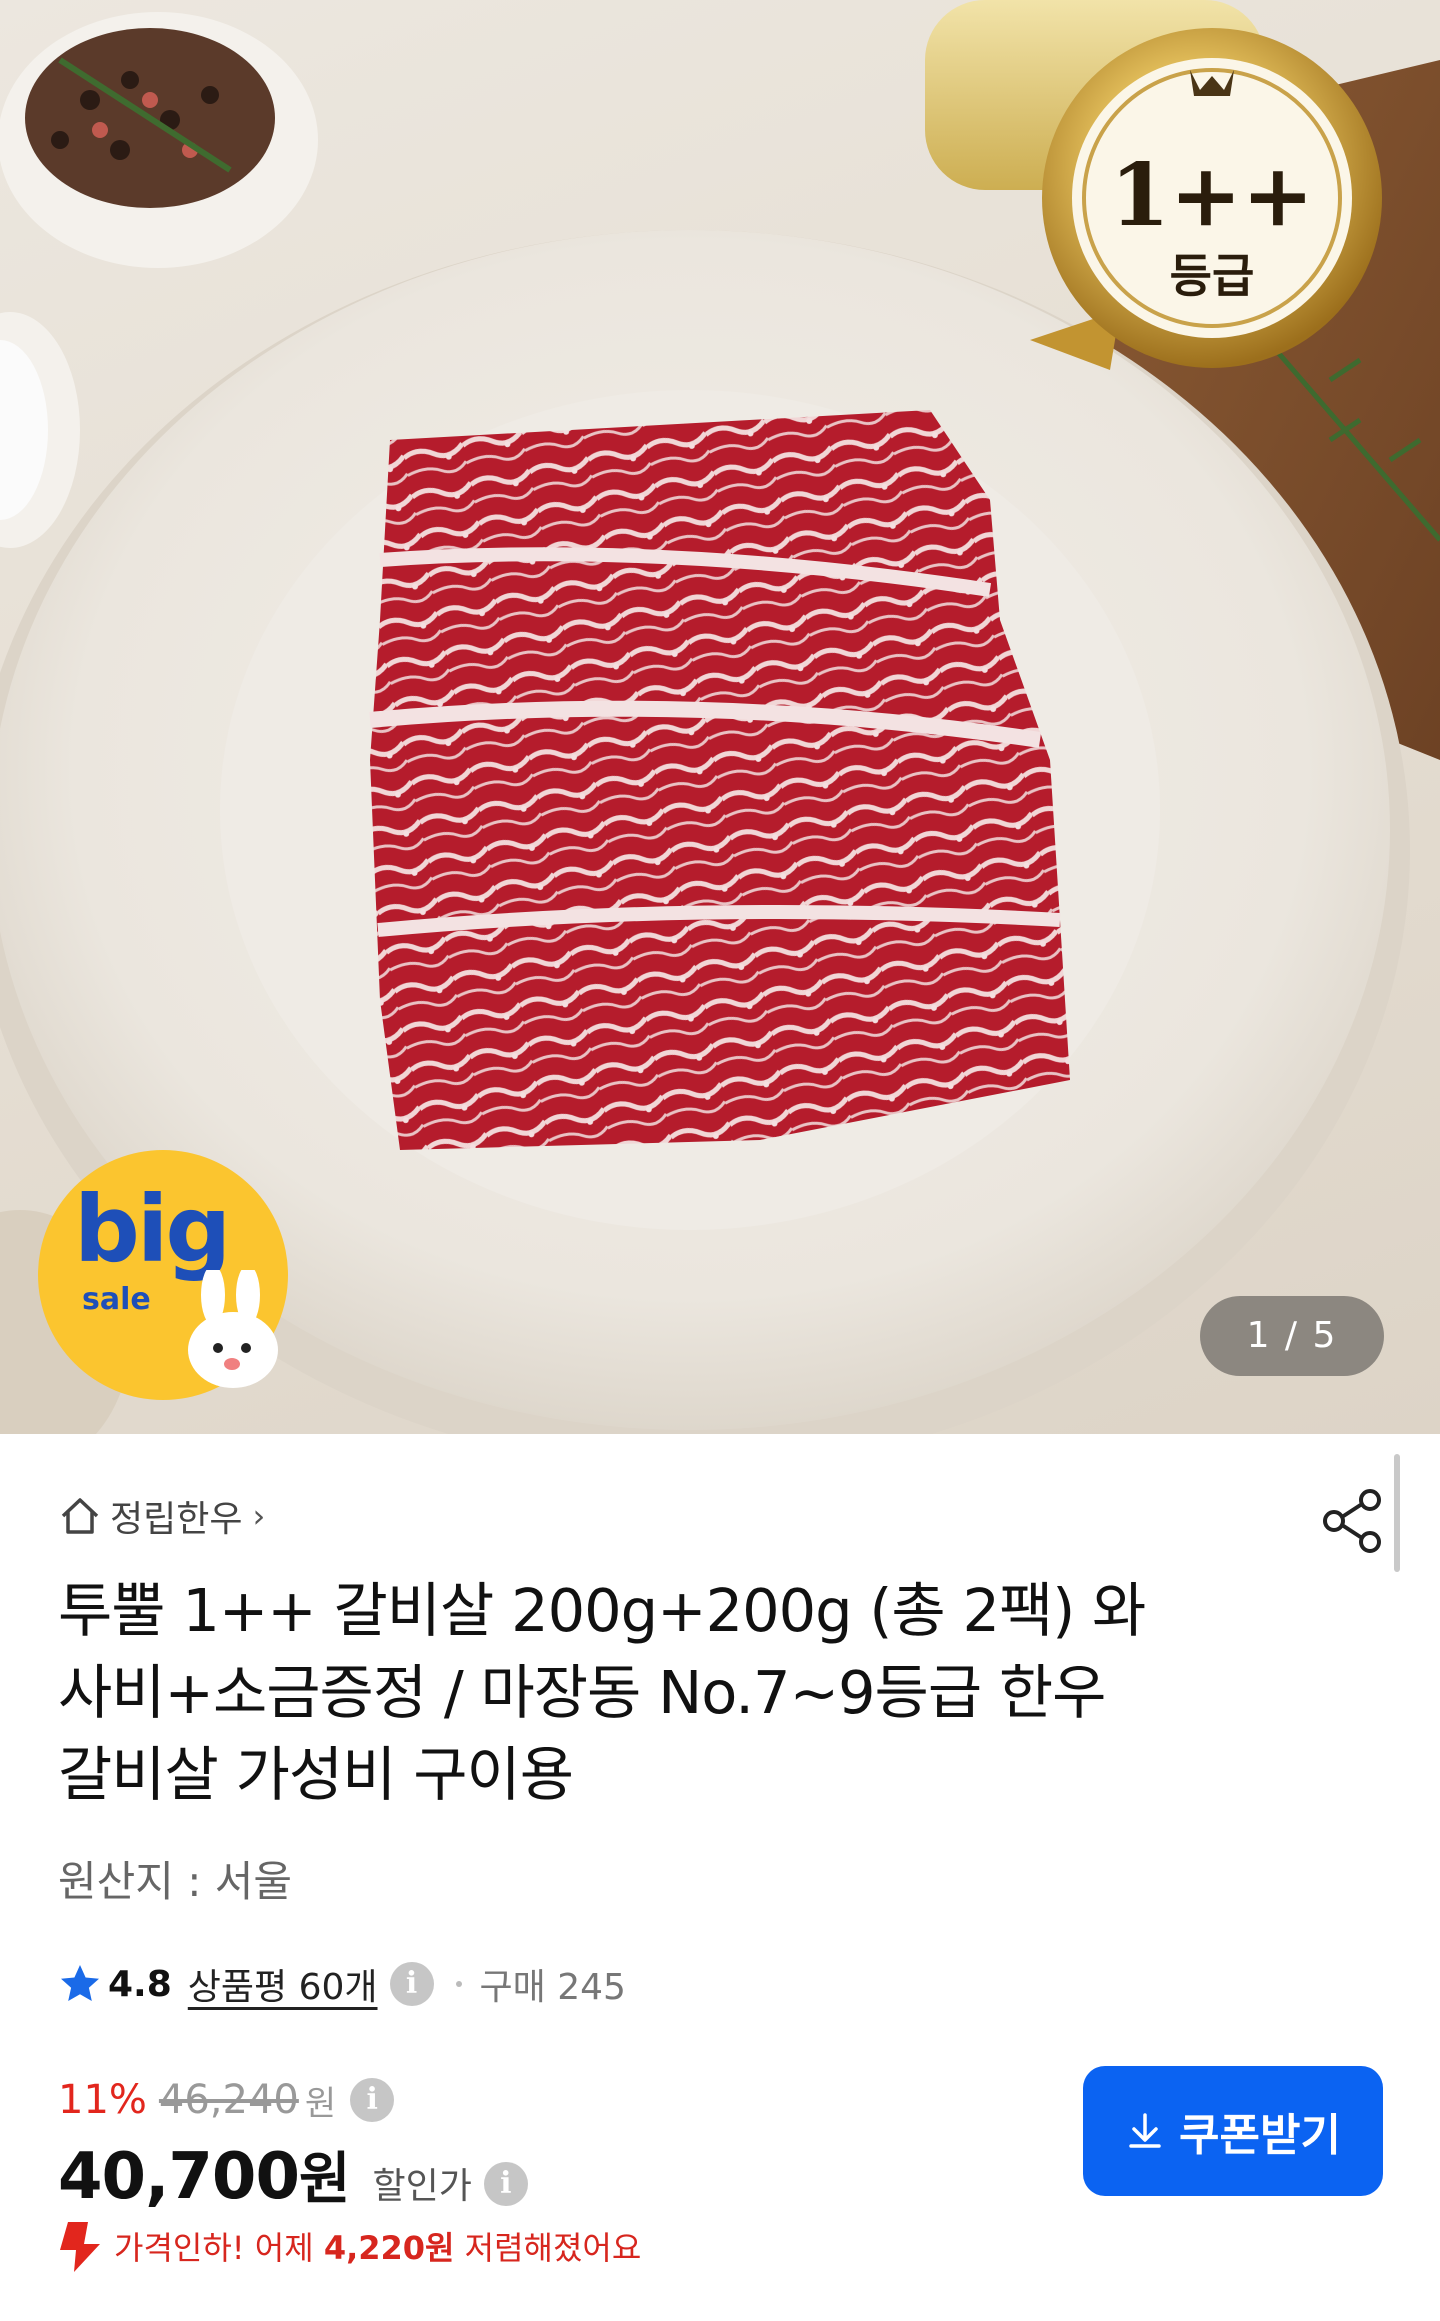 This screenshot has width=1440, height=2321. Describe the element at coordinates (582, 1692) in the screenshot. I see `product-title-line-2: 사비+소금증정 / 마장동 No.7~9등급 한우` at that location.